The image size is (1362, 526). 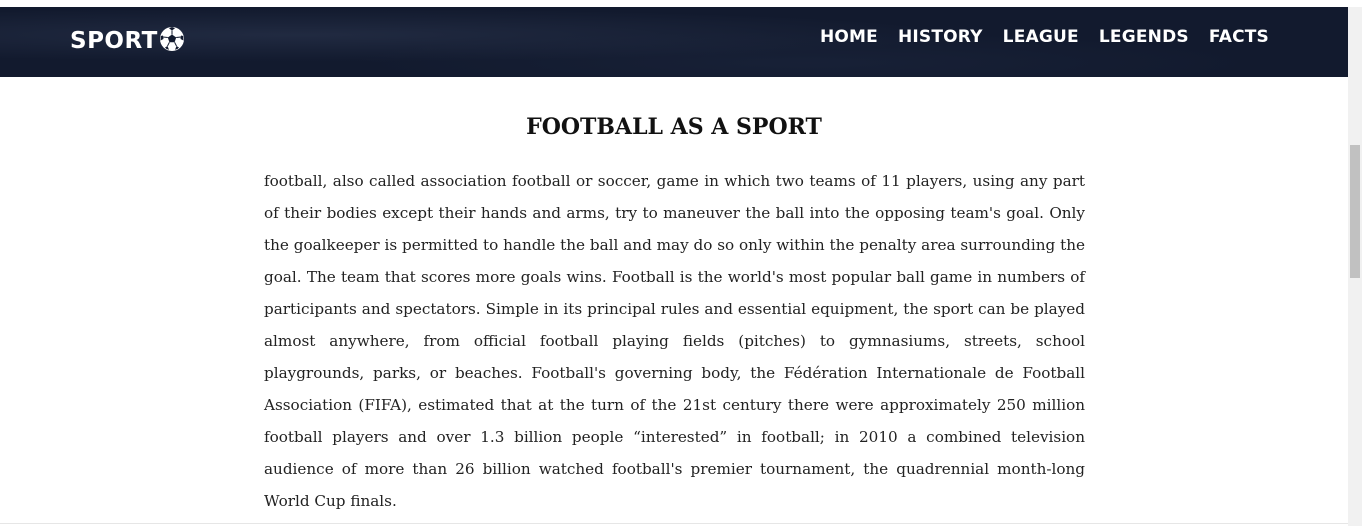 I want to click on site-logo: SPORT, so click(x=127, y=40).